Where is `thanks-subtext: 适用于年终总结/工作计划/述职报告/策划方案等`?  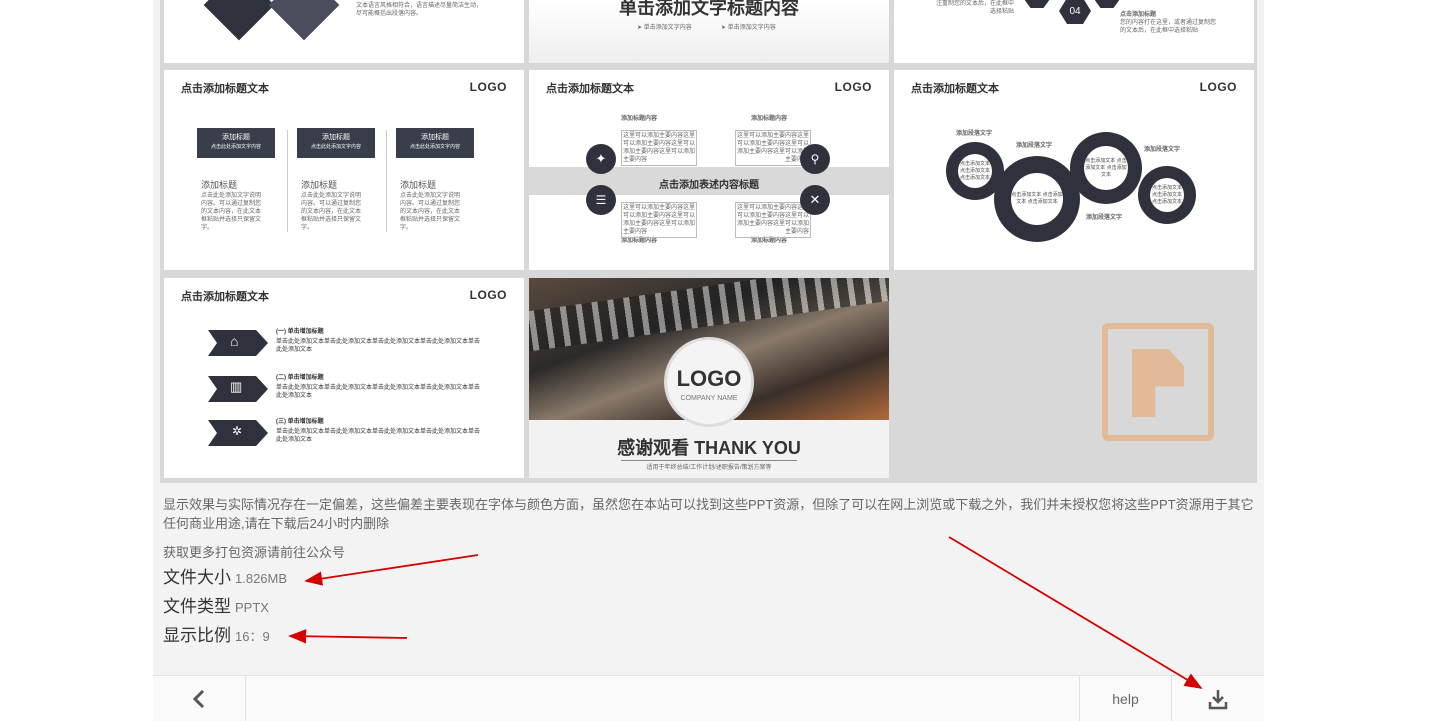
thanks-subtext: 适用于年终总结/工作计划/述职报告/策划方案等 is located at coordinates (709, 468).